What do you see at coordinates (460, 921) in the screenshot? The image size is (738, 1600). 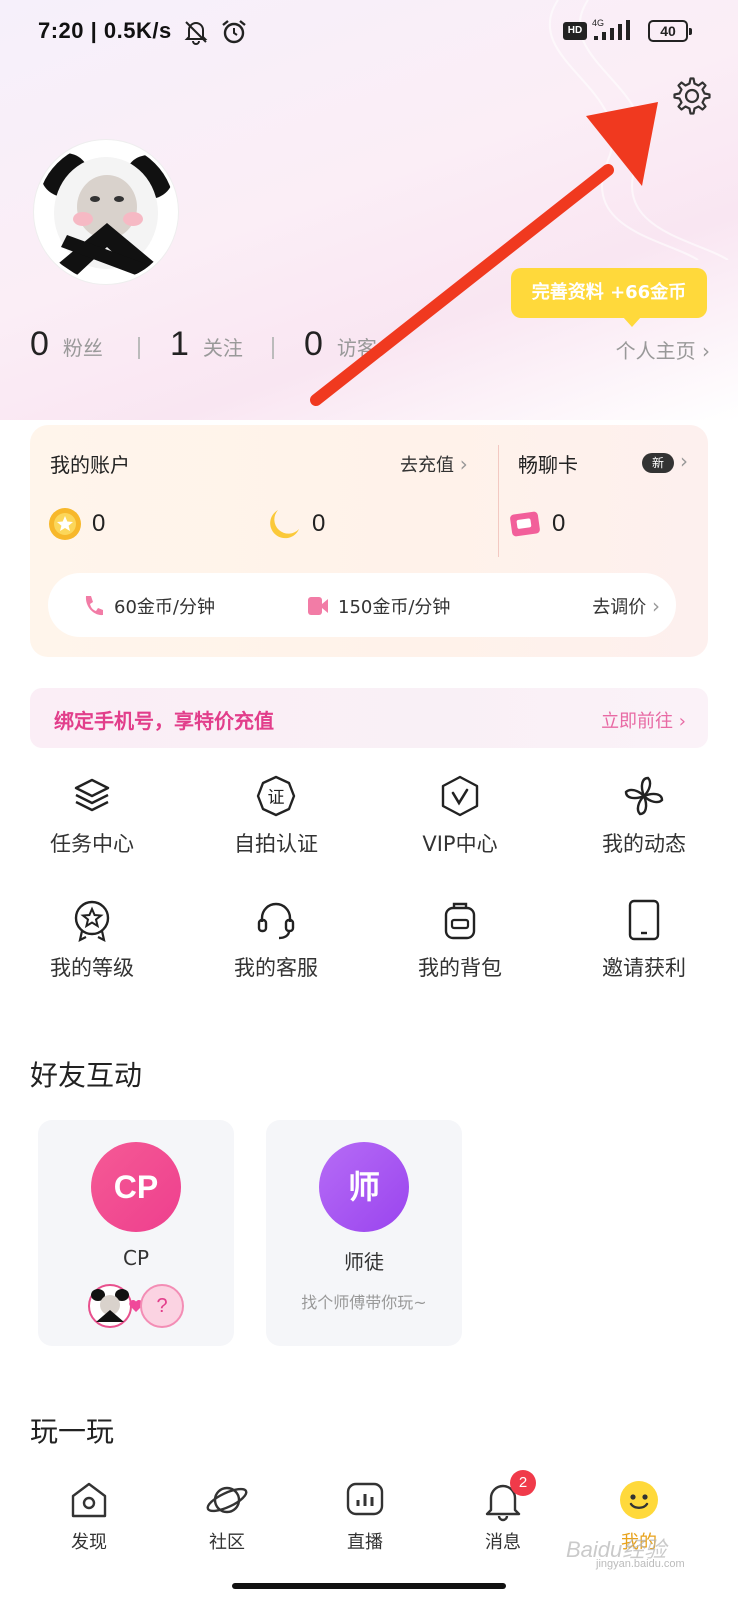 I see `backpack-icon` at bounding box center [460, 921].